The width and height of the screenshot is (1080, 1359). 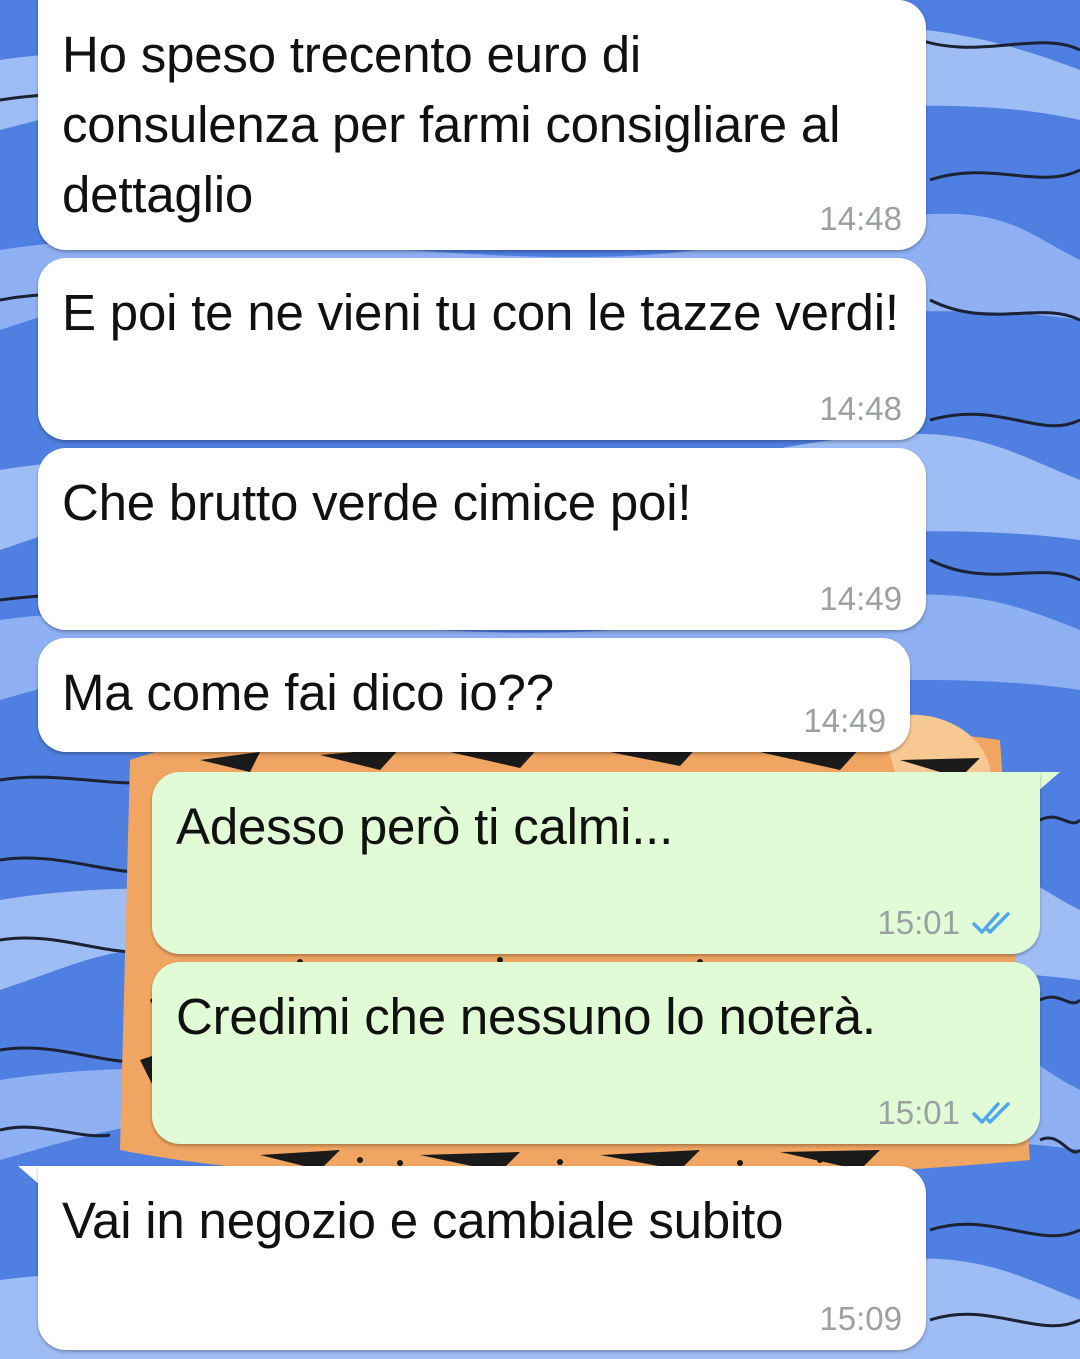 What do you see at coordinates (308, 692) in the screenshot?
I see `message-text: Ma come fai dico io??` at bounding box center [308, 692].